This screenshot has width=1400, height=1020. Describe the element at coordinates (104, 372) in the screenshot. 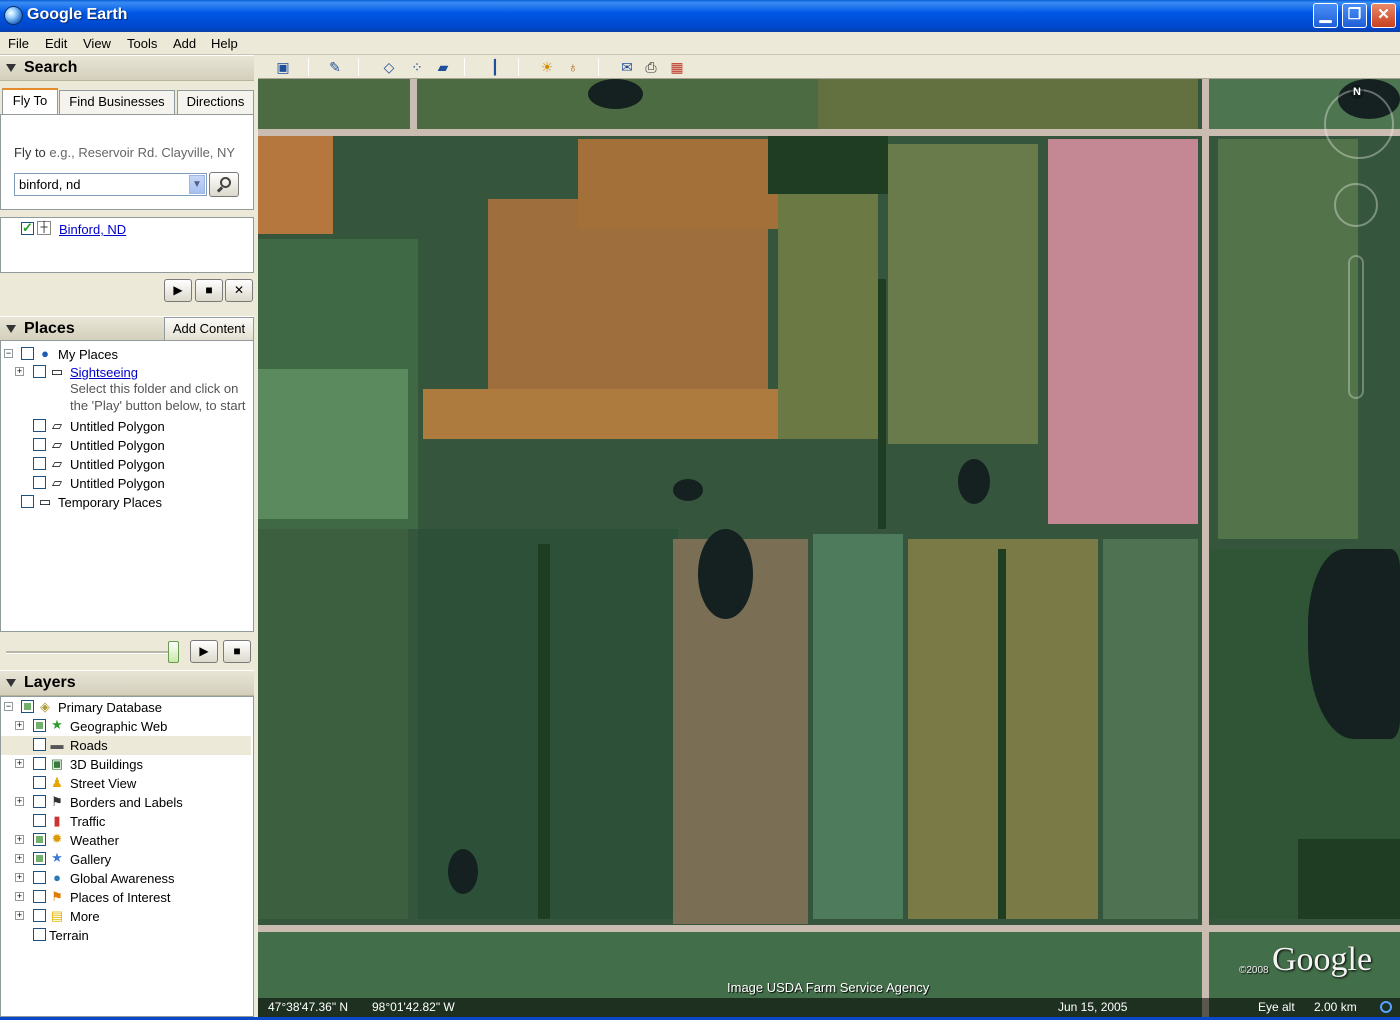

I see `sightseeing-link: Sightseeing` at that location.